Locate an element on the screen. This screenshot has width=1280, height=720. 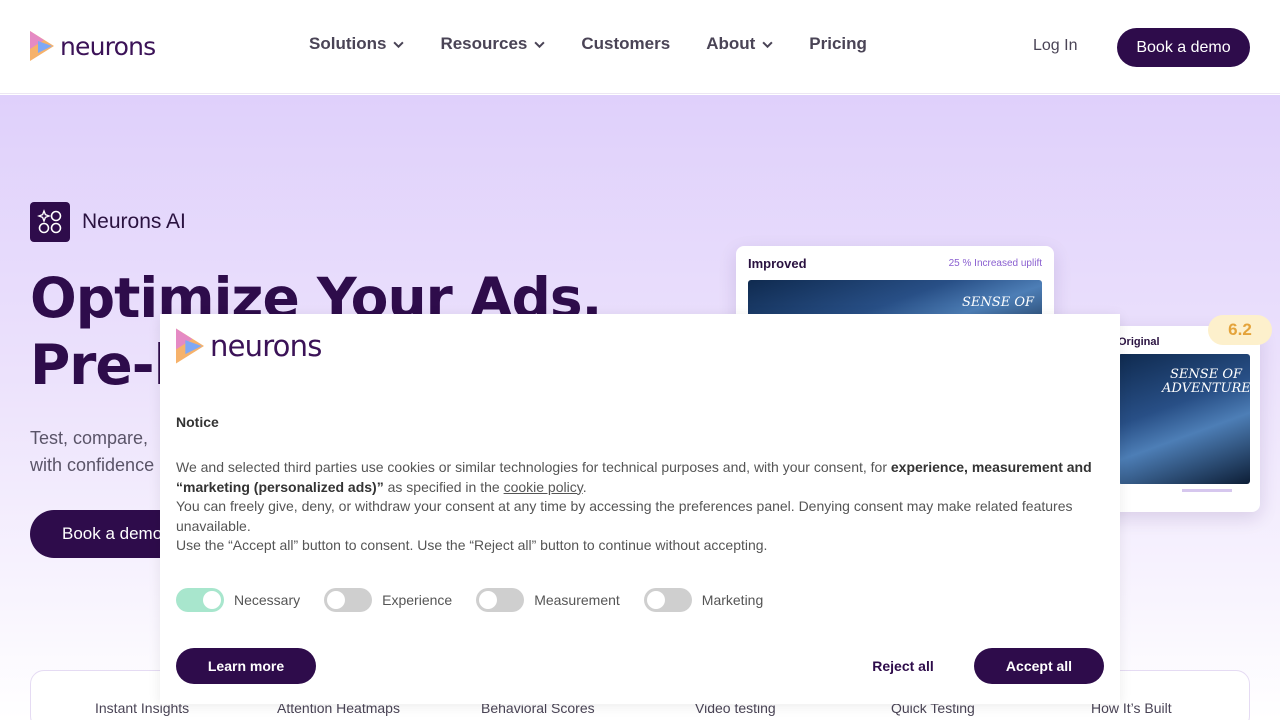
nav-solutions-label: Solutions is located at coordinates (348, 43).